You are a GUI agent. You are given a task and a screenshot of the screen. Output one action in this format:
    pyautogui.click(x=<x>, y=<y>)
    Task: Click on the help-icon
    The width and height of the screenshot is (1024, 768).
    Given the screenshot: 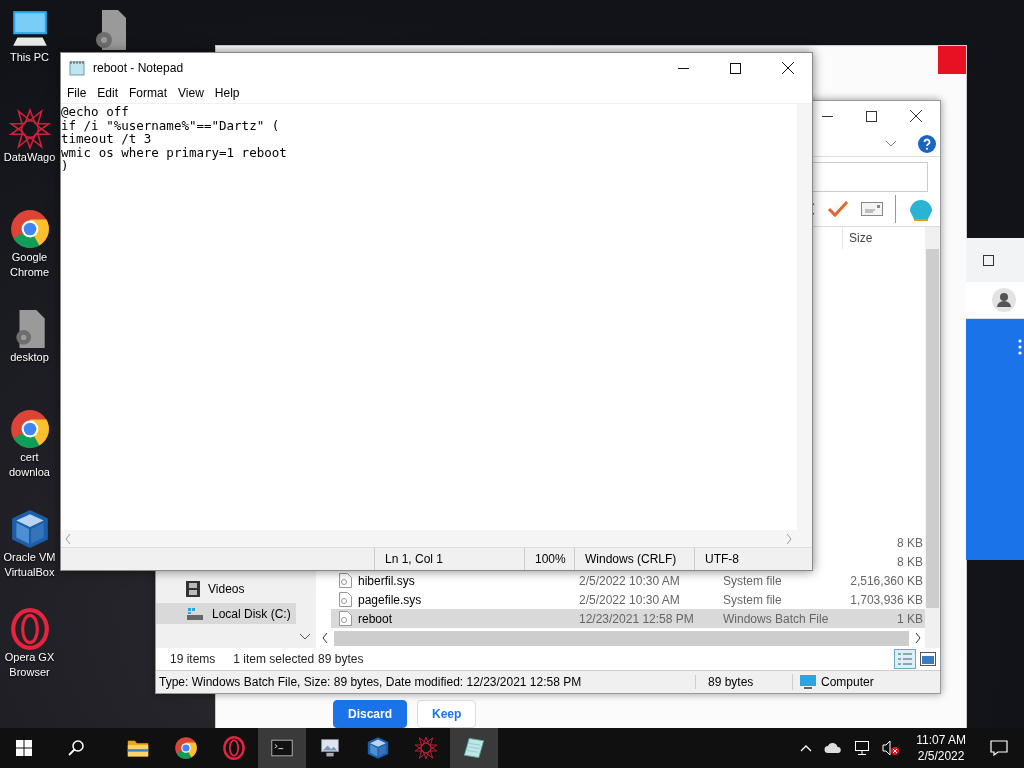 What is the action you would take?
    pyautogui.click(x=927, y=143)
    